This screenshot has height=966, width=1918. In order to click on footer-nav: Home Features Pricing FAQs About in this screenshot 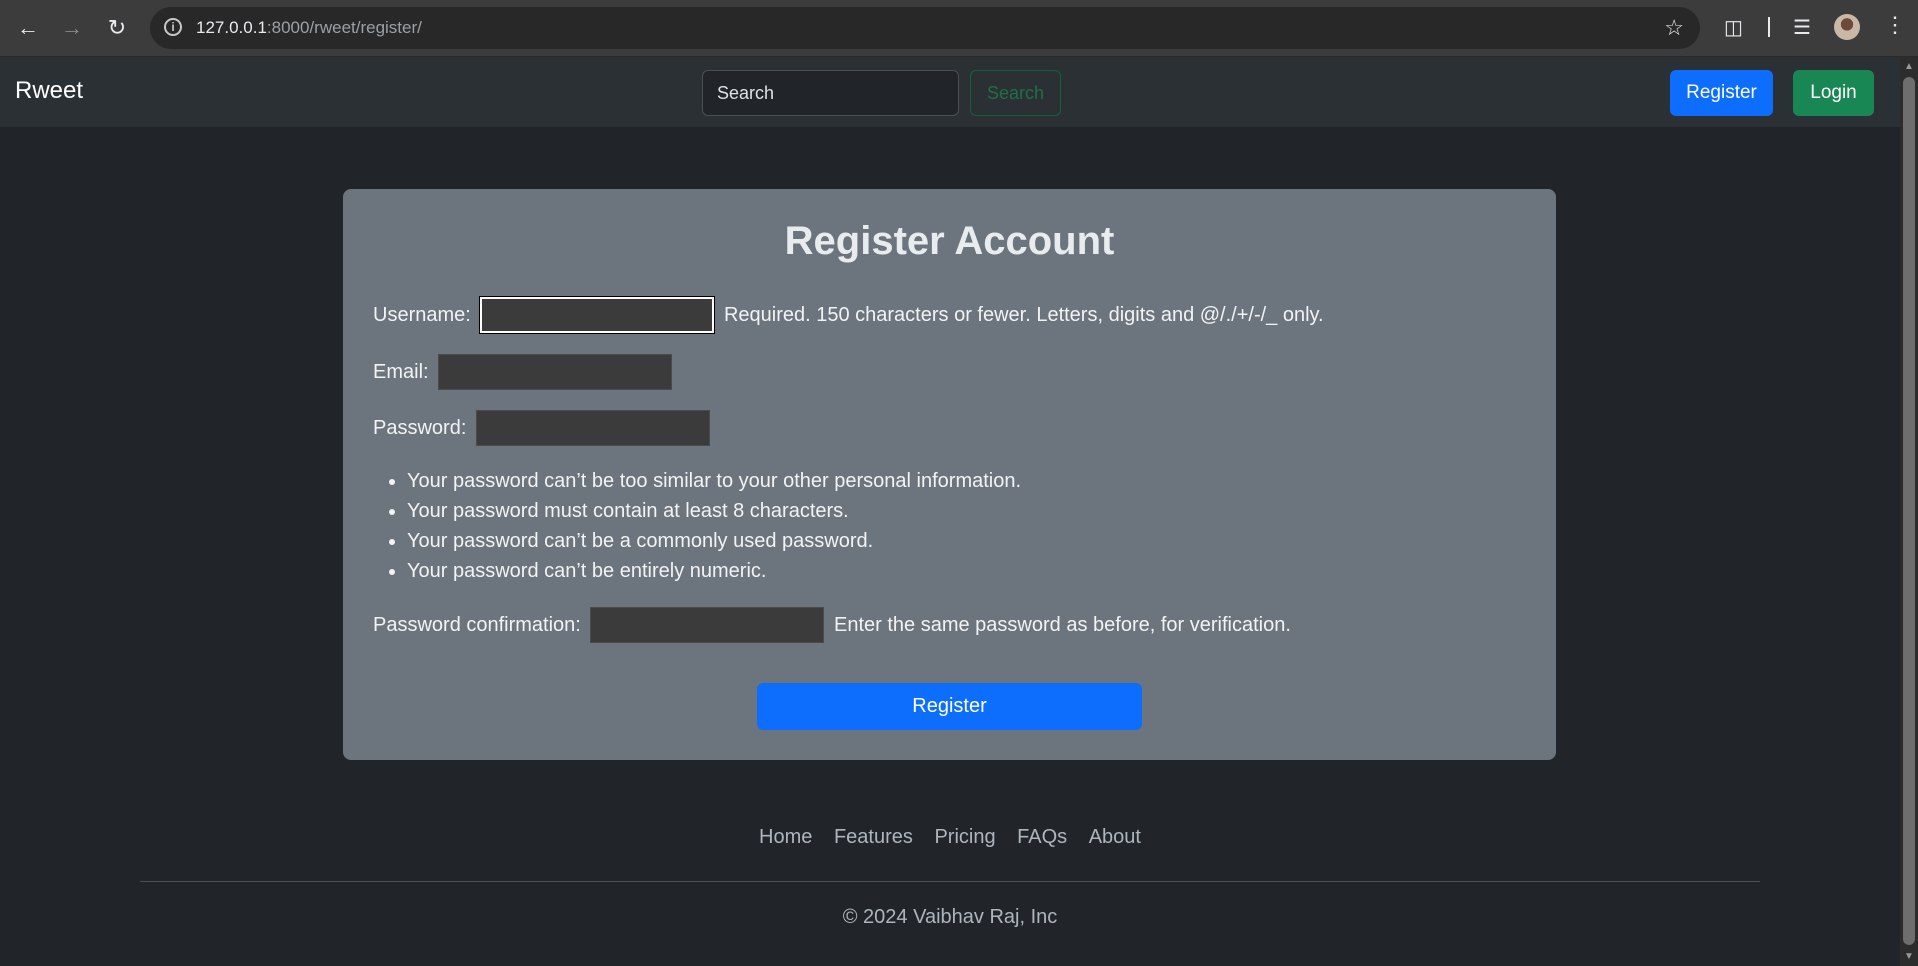, I will do `click(950, 837)`.